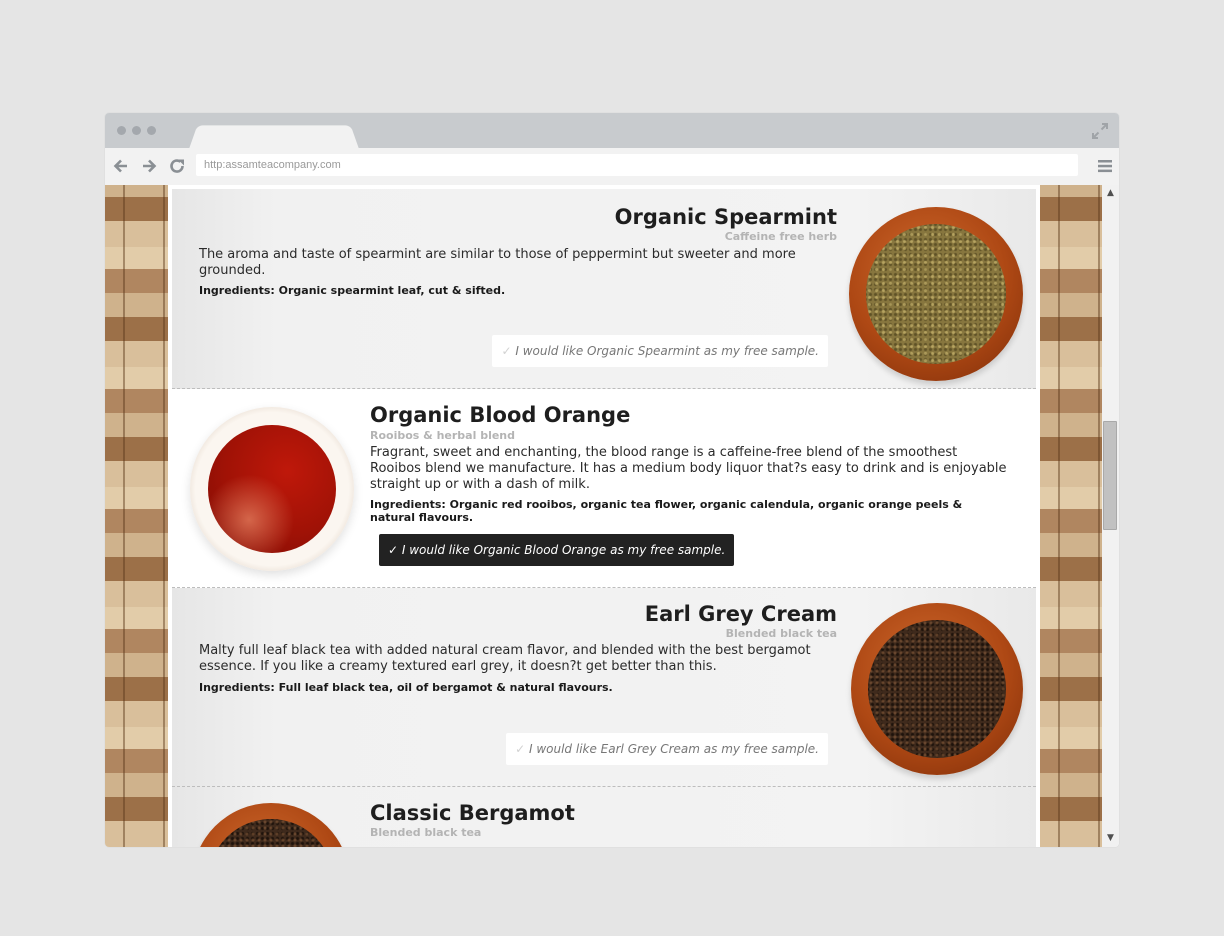 The width and height of the screenshot is (1224, 936). What do you see at coordinates (443, 435) in the screenshot?
I see `product-category: Rooibos & herbal blend` at bounding box center [443, 435].